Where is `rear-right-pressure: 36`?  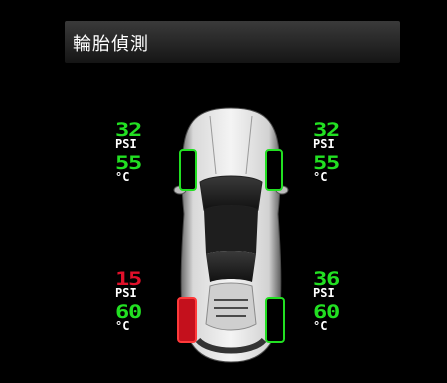 rear-right-pressure: 36 is located at coordinates (326, 279).